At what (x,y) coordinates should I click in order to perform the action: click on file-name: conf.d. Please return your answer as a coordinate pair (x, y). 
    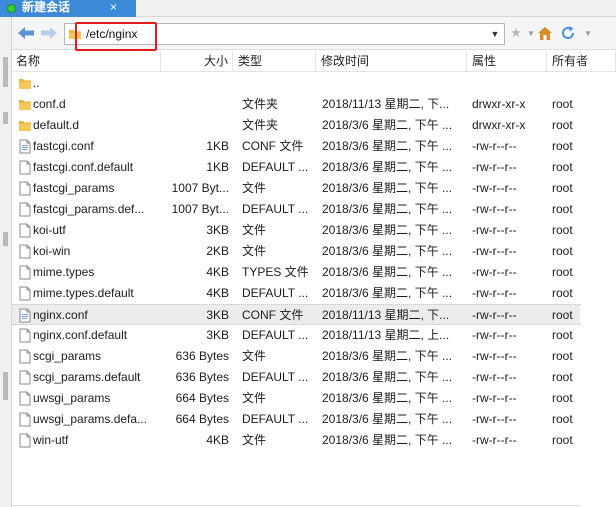
    Looking at the image, I should click on (49, 104).